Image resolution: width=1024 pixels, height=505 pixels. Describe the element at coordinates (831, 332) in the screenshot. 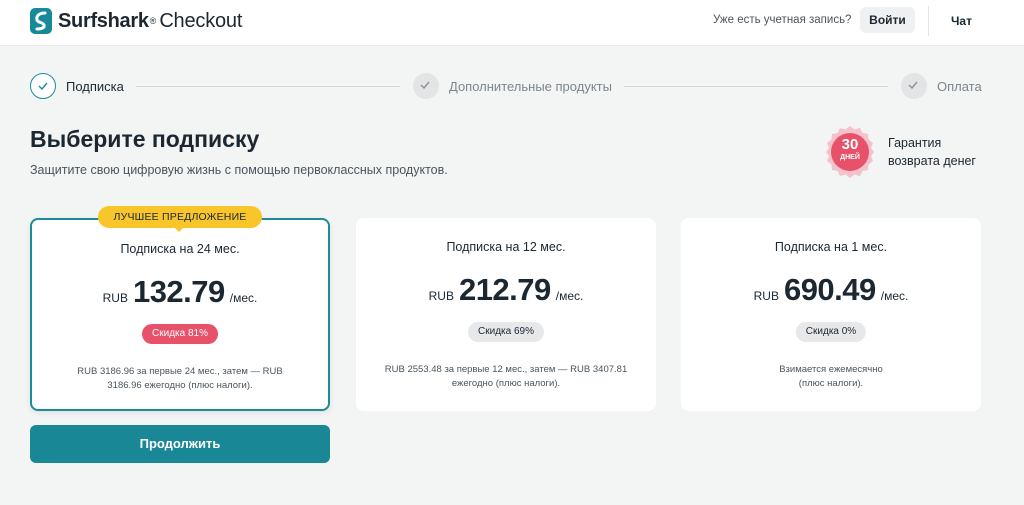

I see `discount-badge: Скидка 0%` at that location.